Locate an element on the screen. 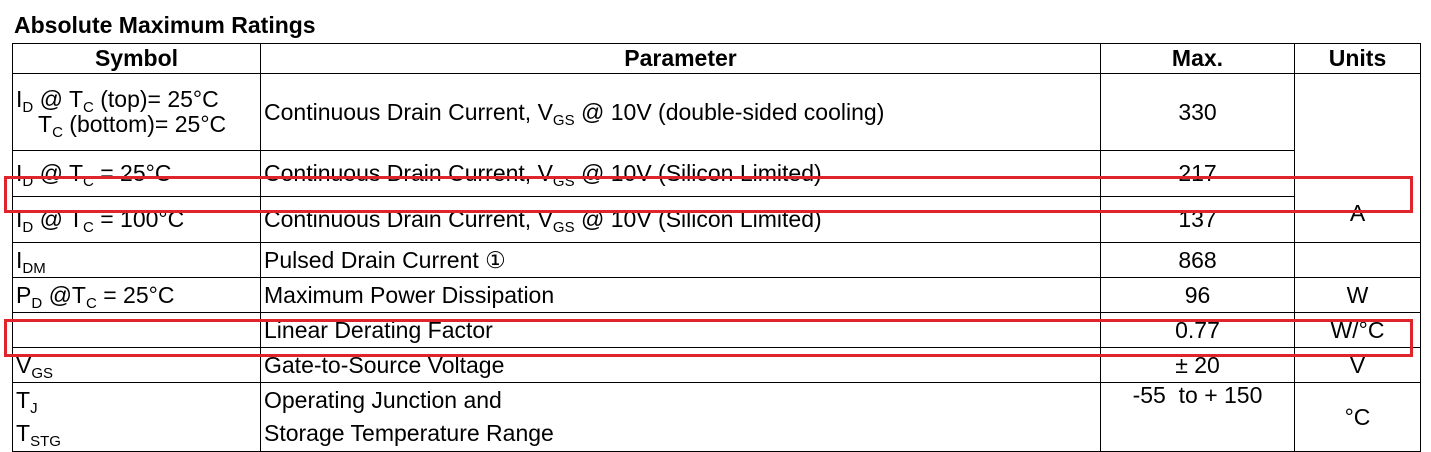 Image resolution: width=1431 pixels, height=452 pixels. max-cell: 330 is located at coordinates (1197, 112).